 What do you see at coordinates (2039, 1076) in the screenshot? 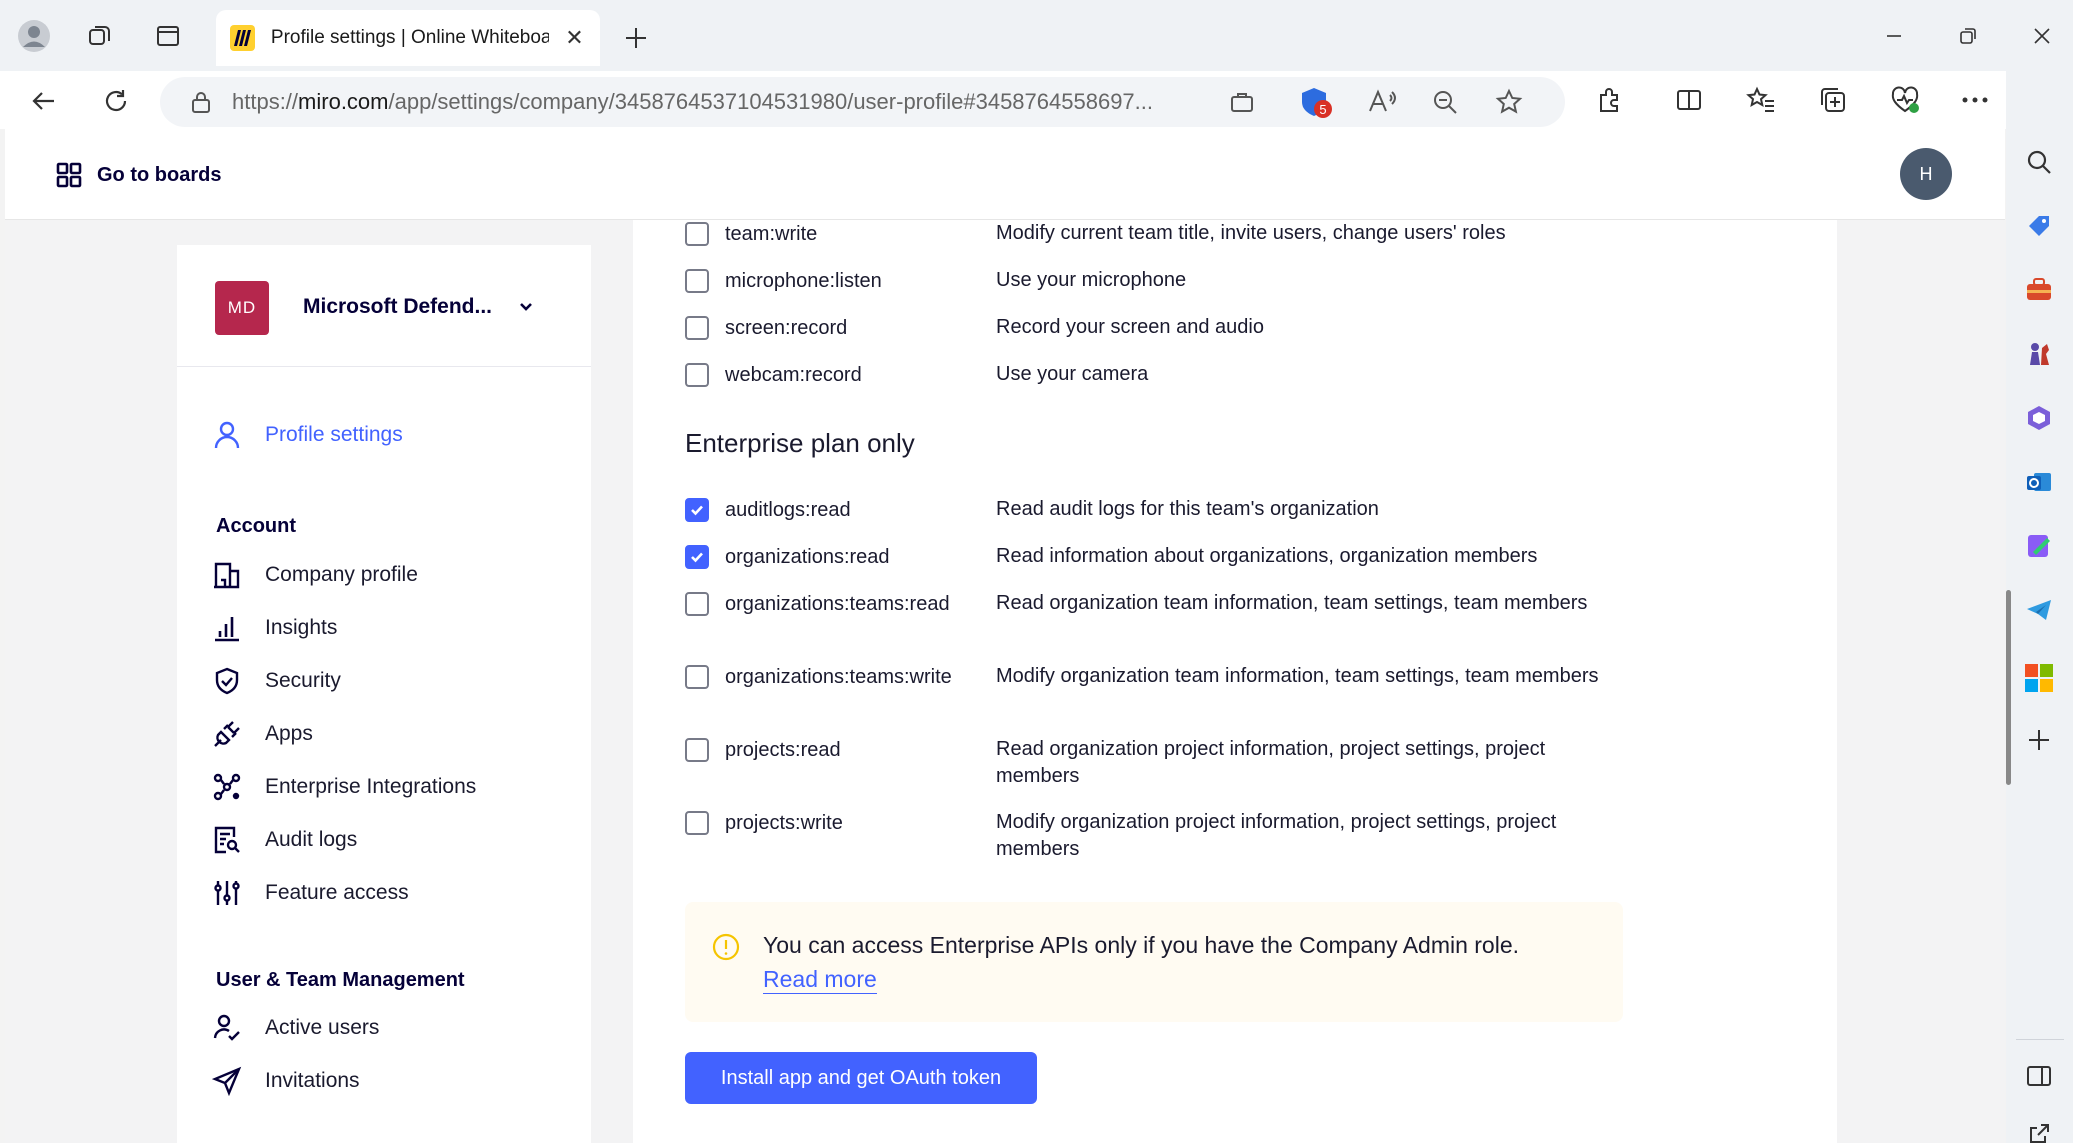
I see `hide-sidebar-icon` at bounding box center [2039, 1076].